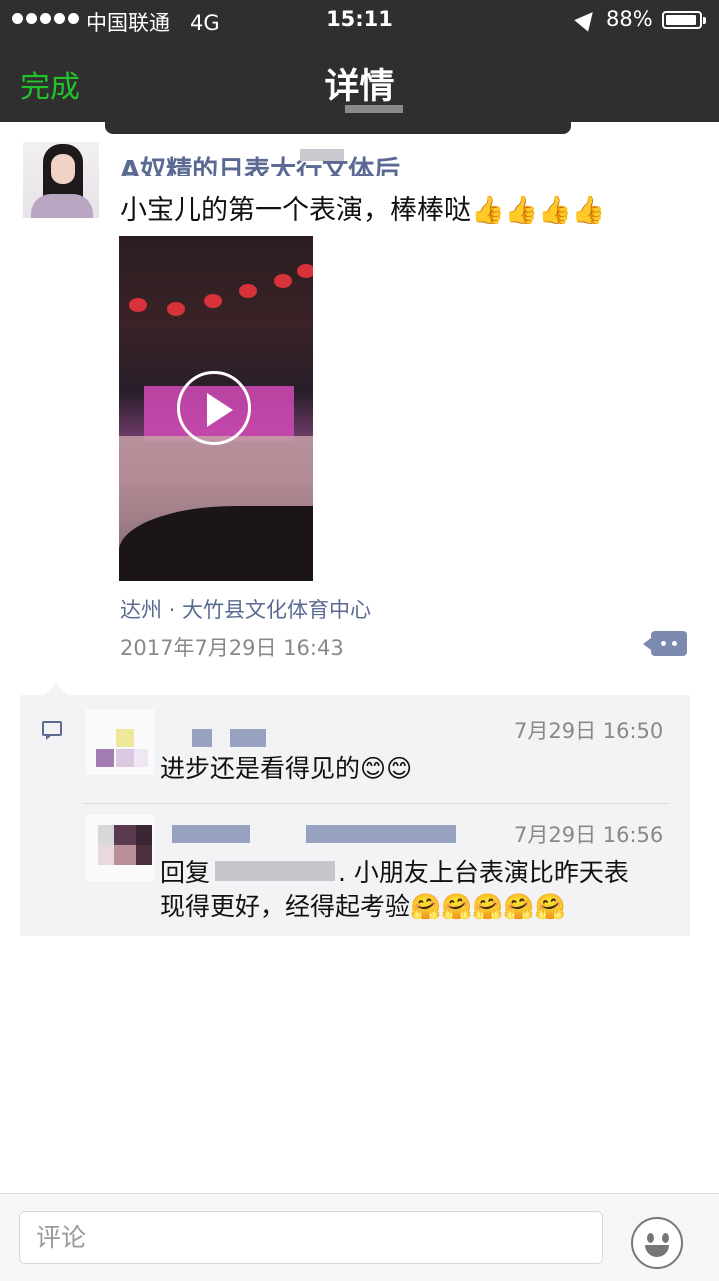  Describe the element at coordinates (260, 163) in the screenshot. I see `author-name: A奴精的日表大行文体后` at that location.